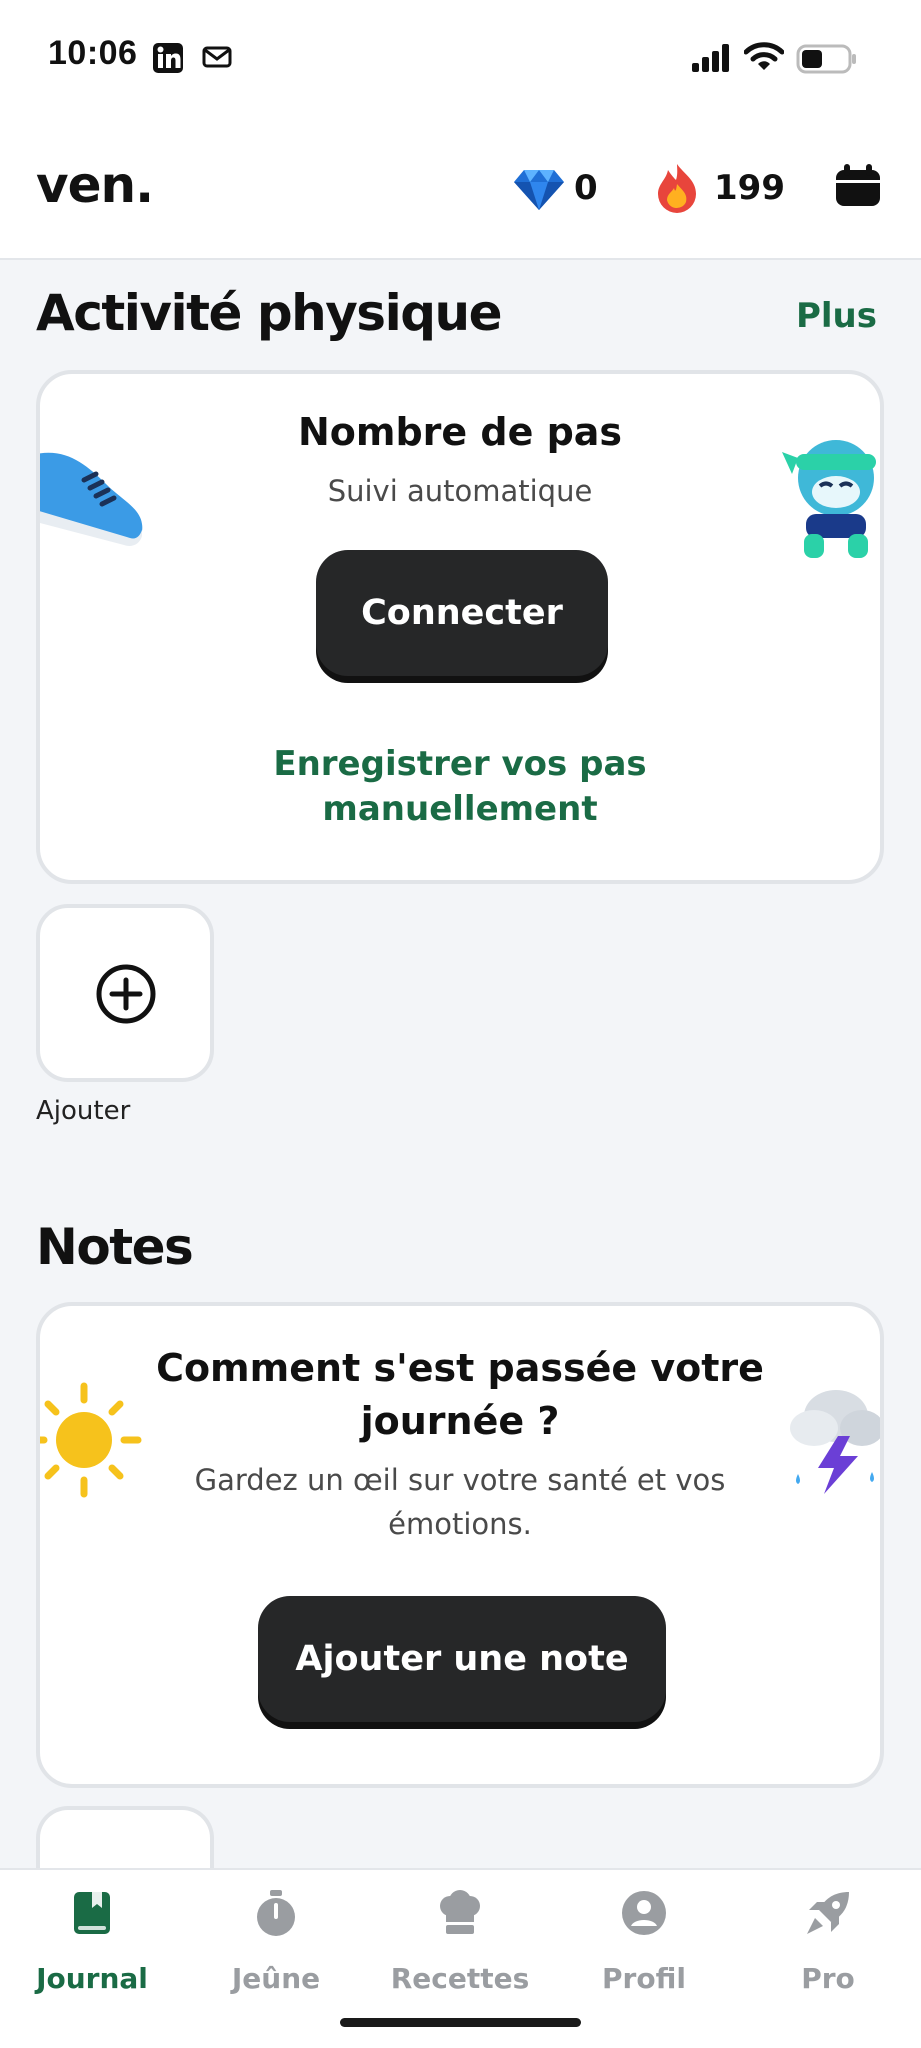 The image size is (921, 2048). I want to click on manual-steps-link-line1: Enregistrer vos pas, so click(460, 764).